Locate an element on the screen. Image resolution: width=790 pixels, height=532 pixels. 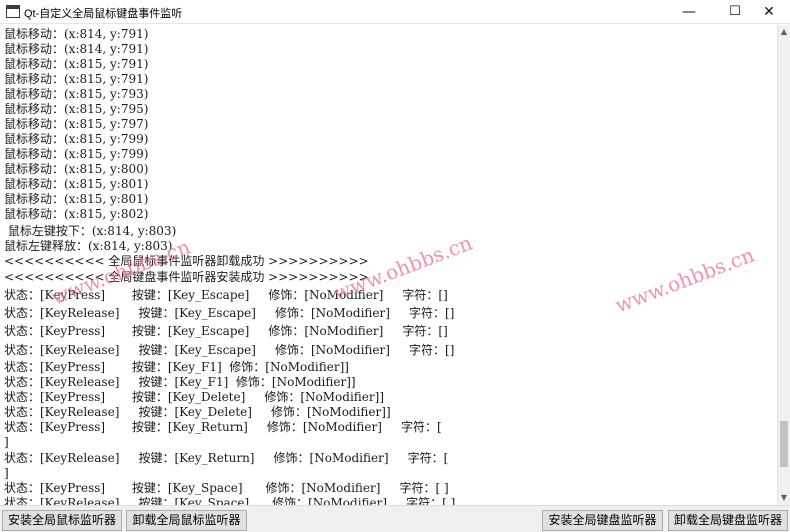
log-line: 鼠标移动：(x:815, y:793) is located at coordinates (76, 94).